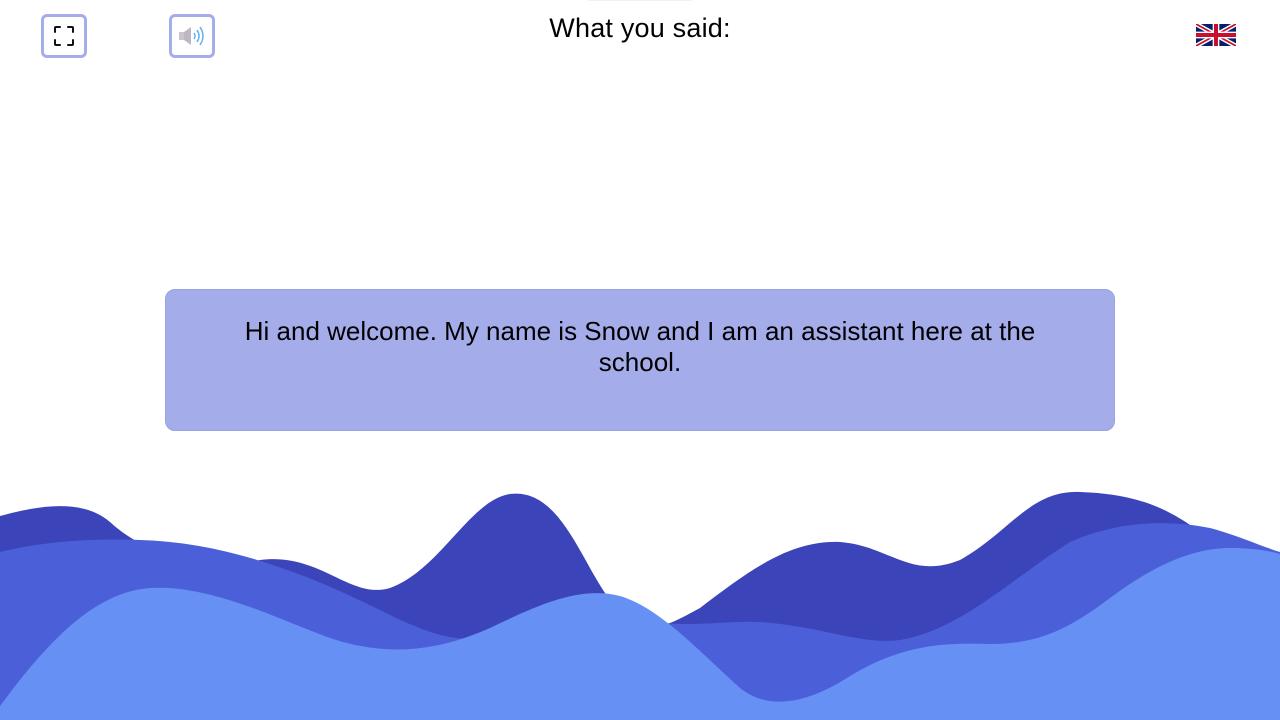  Describe the element at coordinates (640, 0) in the screenshot. I see `top-pull-tab` at that location.